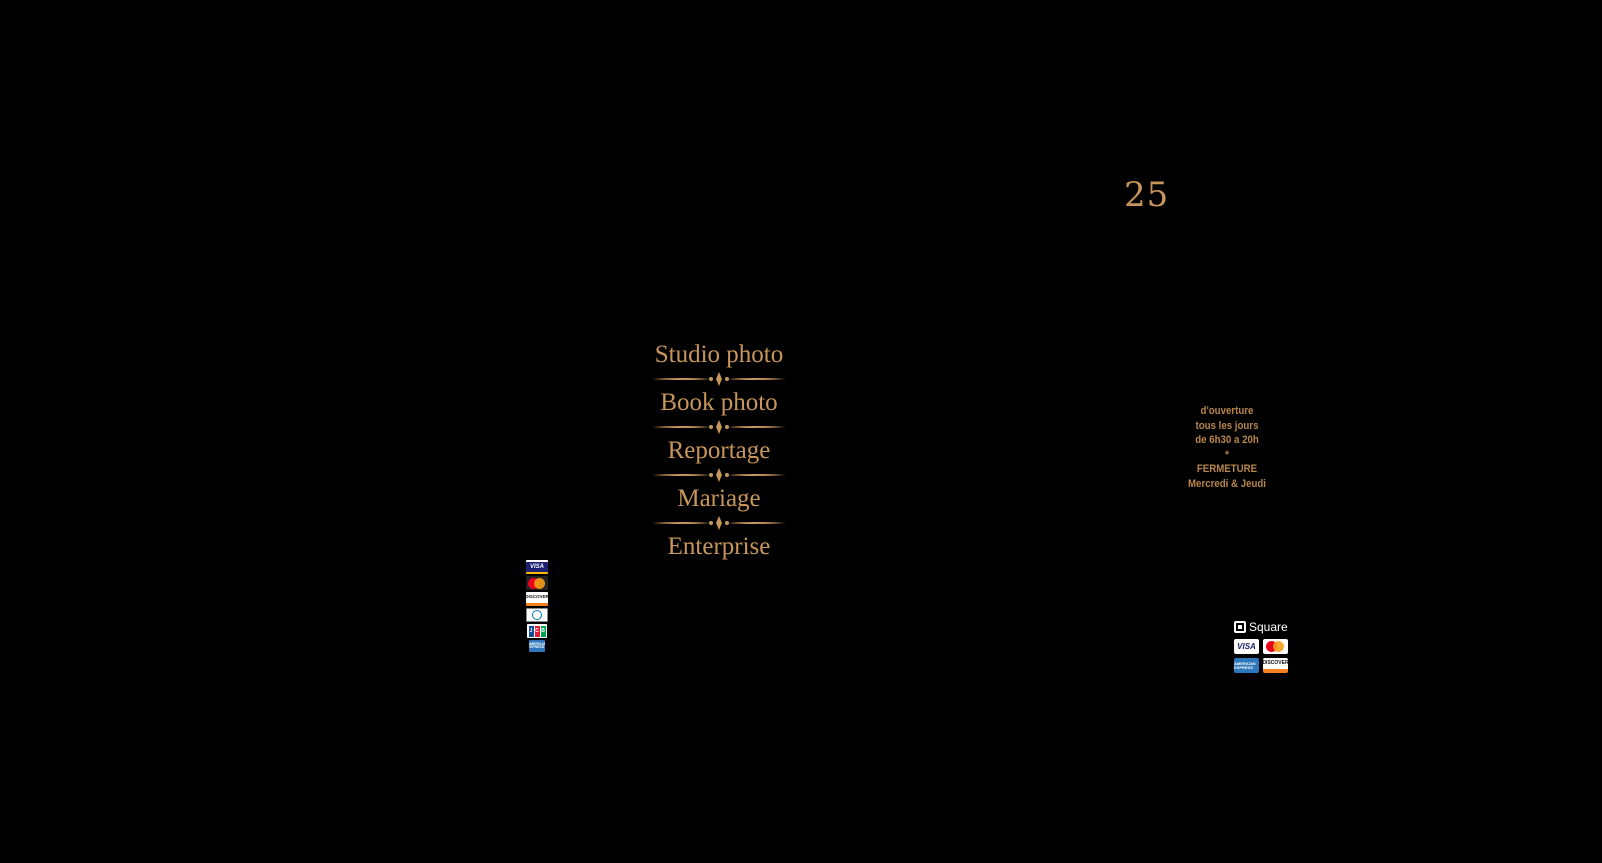 Image resolution: width=1602 pixels, height=863 pixels. Describe the element at coordinates (1227, 469) in the screenshot. I see `hours-line-closing-title: FERMETURE` at that location.